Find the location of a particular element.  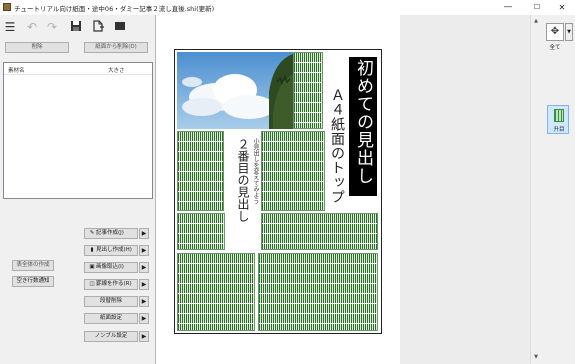

grid-layout-label: 升目 is located at coordinates (559, 130).